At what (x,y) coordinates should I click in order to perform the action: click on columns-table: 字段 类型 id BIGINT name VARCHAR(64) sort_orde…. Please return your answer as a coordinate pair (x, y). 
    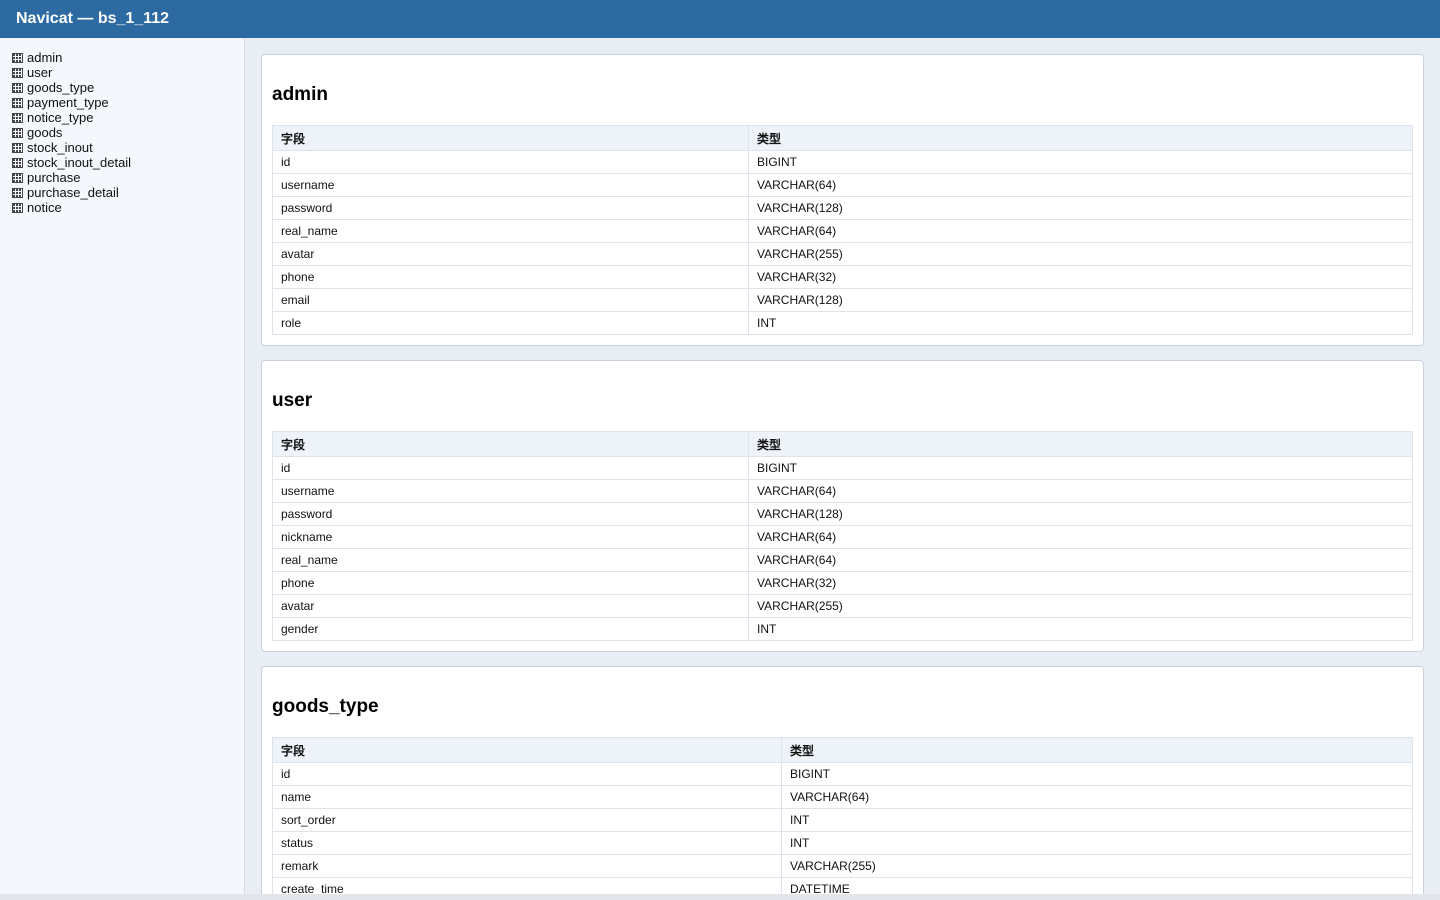
    Looking at the image, I should click on (842, 815).